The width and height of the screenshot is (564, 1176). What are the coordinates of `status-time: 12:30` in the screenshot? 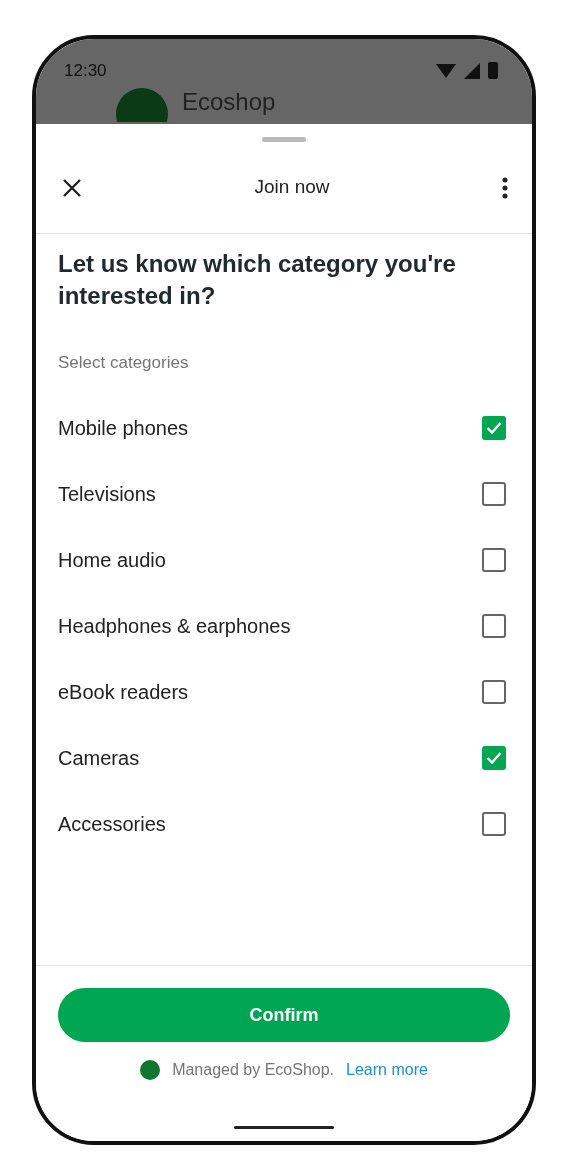 It's located at (85, 71).